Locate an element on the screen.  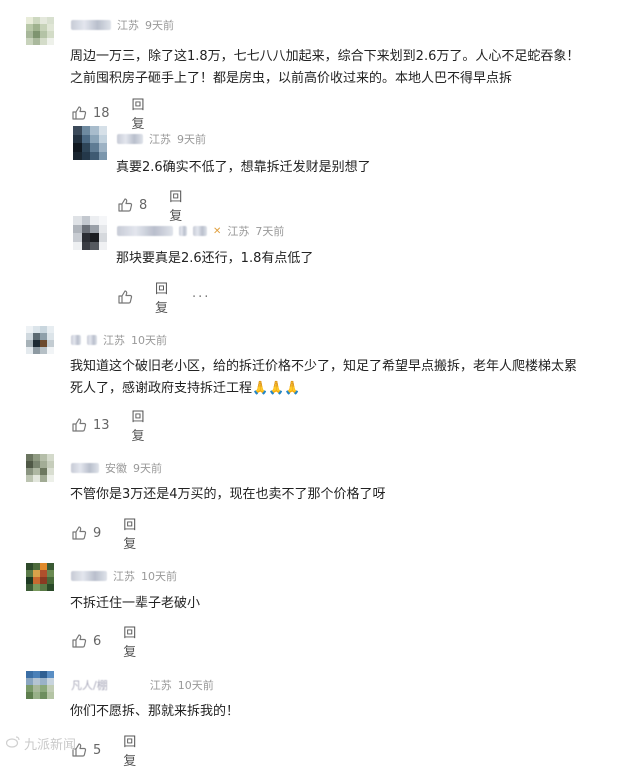
comment-actions: 回复 ··· is located at coordinates (163, 297).